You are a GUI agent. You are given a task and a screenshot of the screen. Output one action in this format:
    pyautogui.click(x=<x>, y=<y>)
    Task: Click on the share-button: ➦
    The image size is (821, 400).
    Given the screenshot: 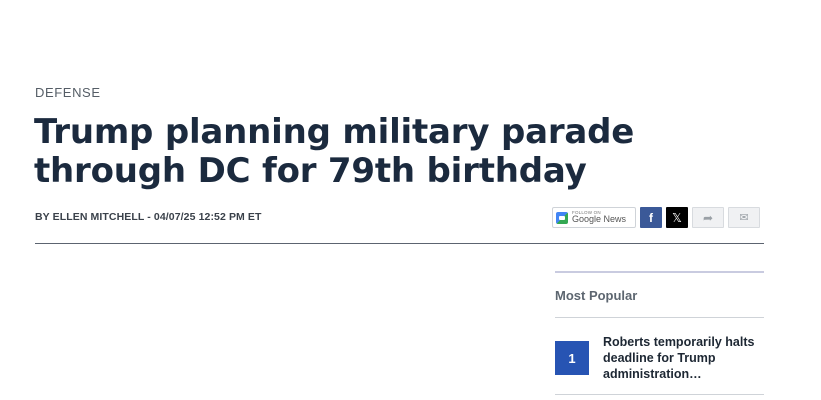 What is the action you would take?
    pyautogui.click(x=708, y=217)
    